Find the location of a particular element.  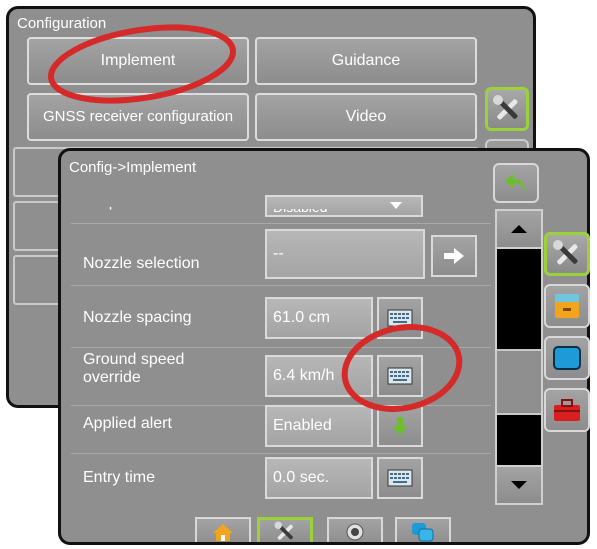

nozzle-selection-label: Nozzle selection is located at coordinates (141, 263).